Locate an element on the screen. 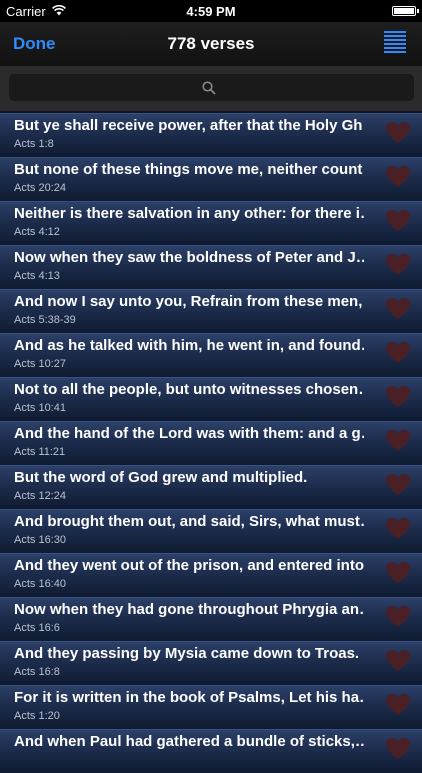 The image size is (422, 773). verse-text: But the word of God grew and multiplied. is located at coordinates (161, 477).